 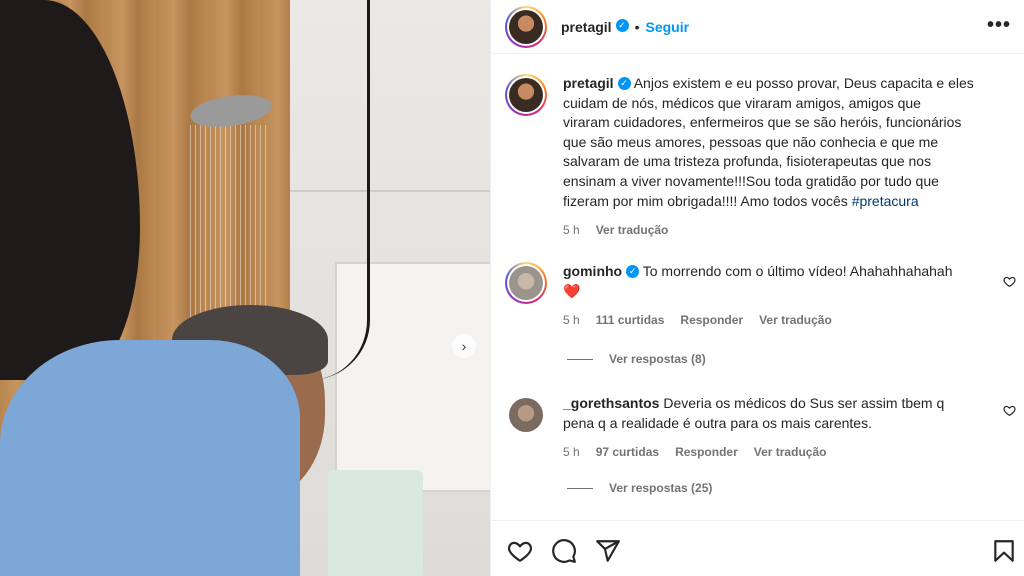 I want to click on caption-meta: 5 h Ver tradução, so click(x=793, y=231).